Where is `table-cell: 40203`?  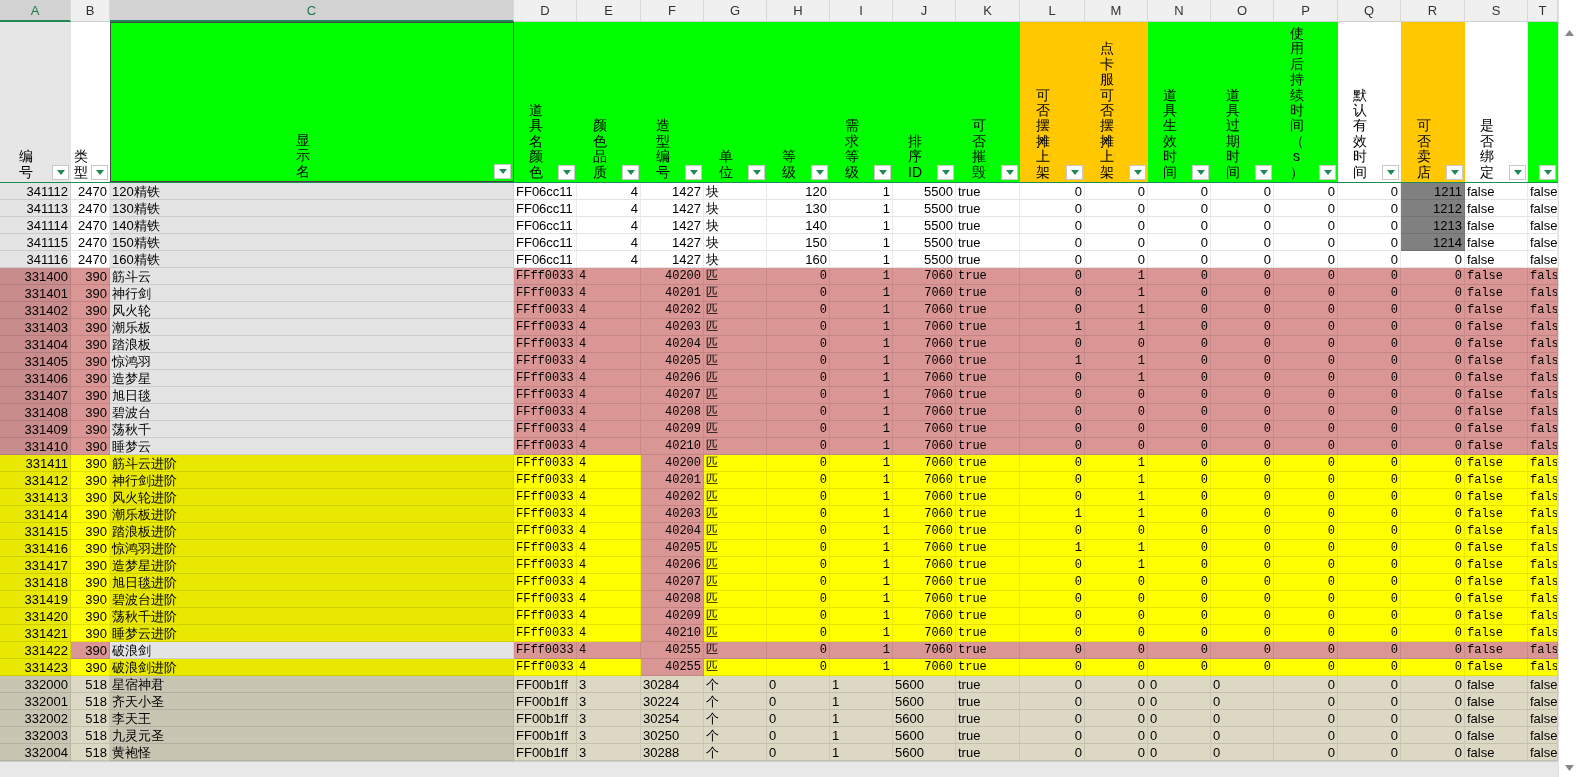
table-cell: 40203 is located at coordinates (672, 327).